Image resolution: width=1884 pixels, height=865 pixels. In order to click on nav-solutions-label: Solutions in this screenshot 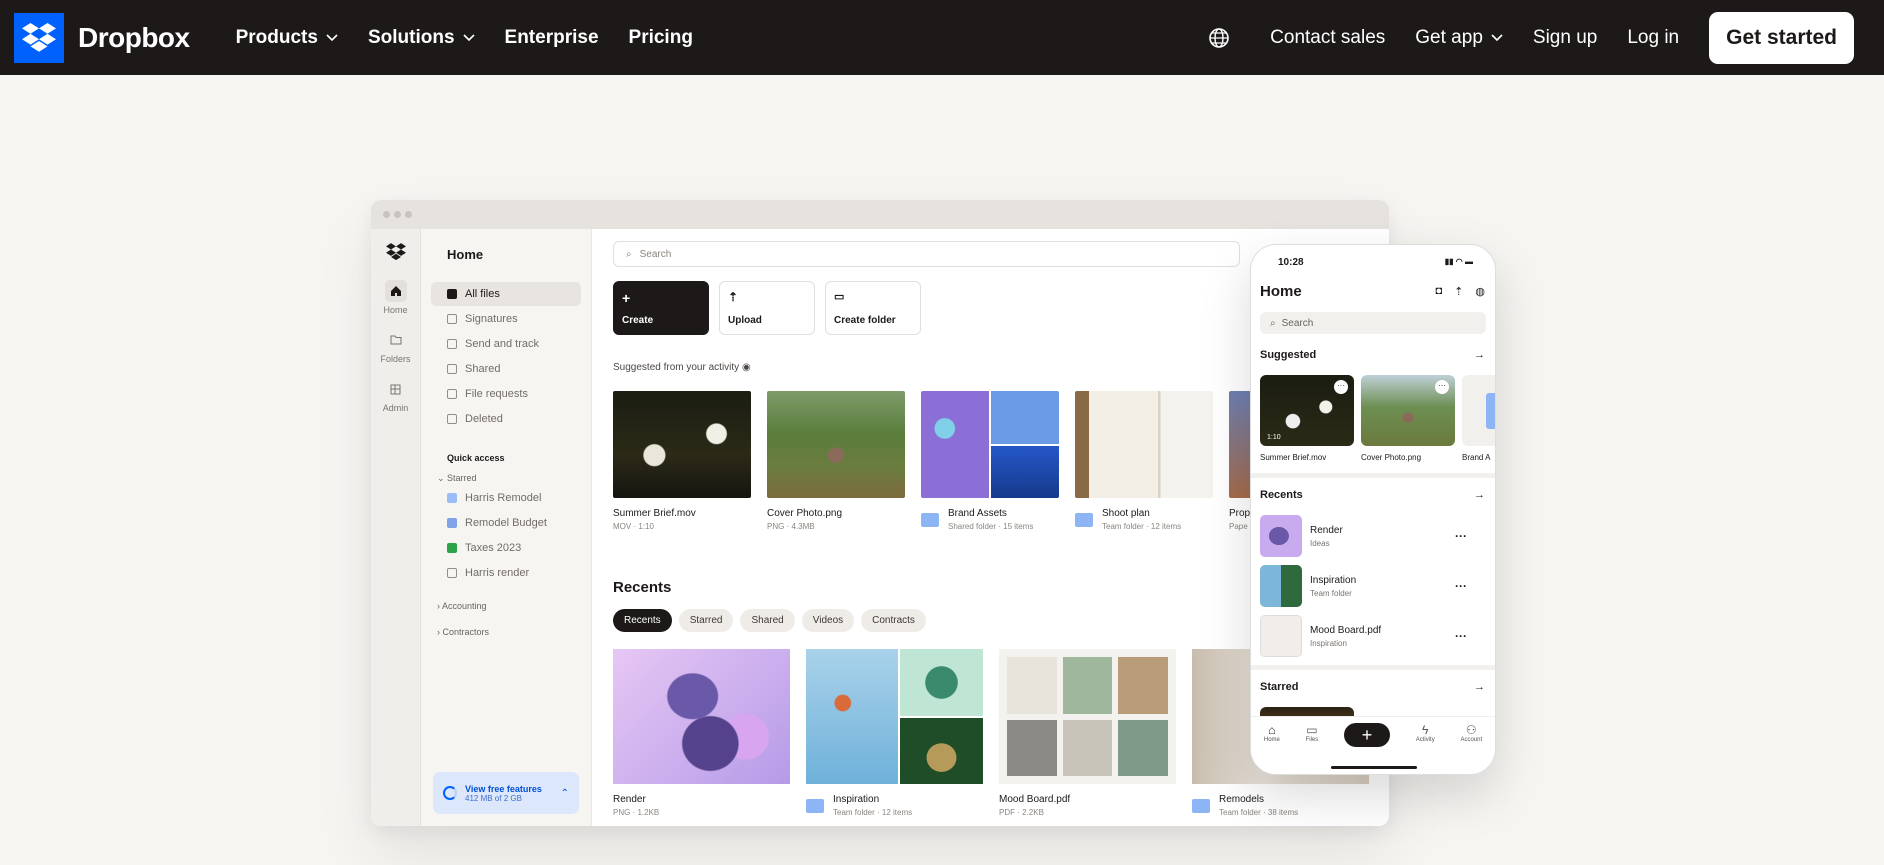, I will do `click(411, 37)`.